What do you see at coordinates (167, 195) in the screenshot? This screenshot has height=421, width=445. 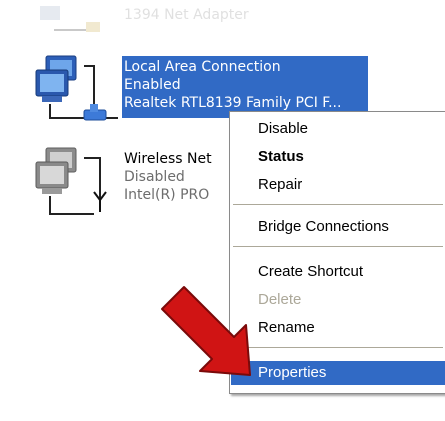 I see `connection-device: Intel(R) PRO` at bounding box center [167, 195].